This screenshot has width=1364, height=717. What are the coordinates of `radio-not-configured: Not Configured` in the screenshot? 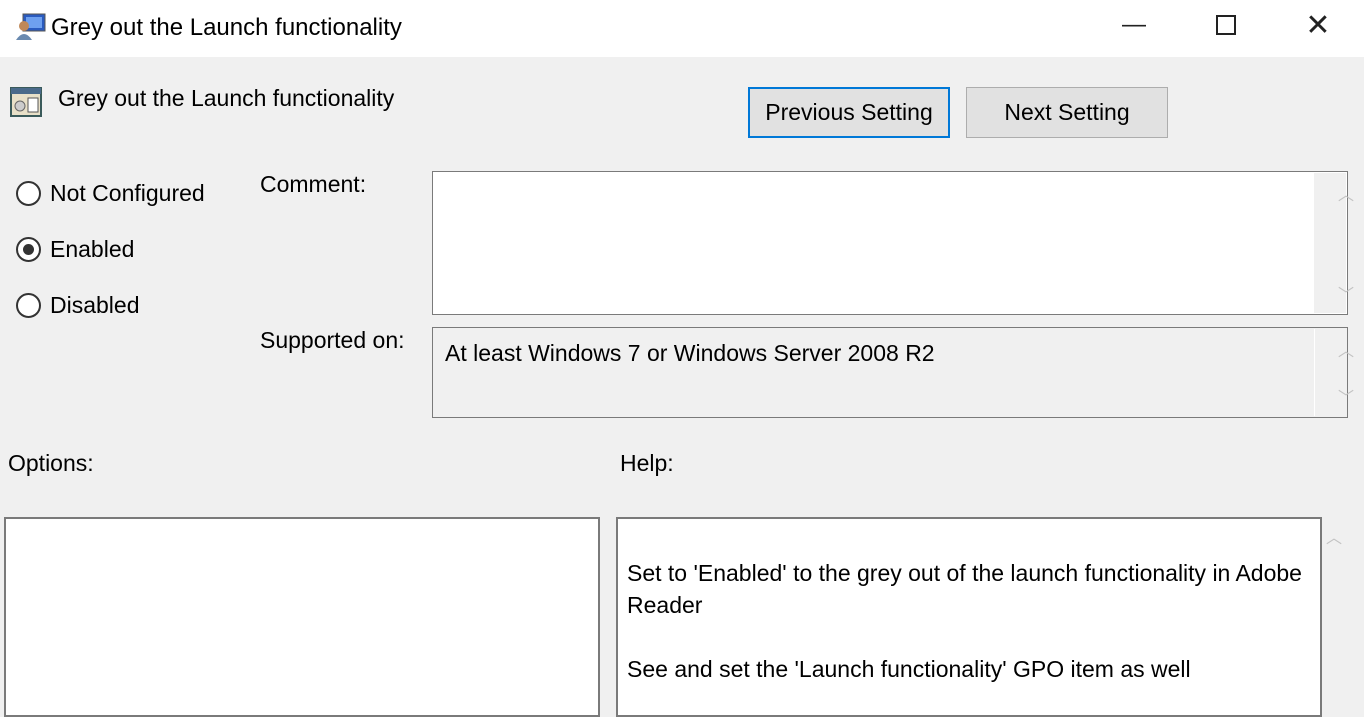 It's located at (110, 193).